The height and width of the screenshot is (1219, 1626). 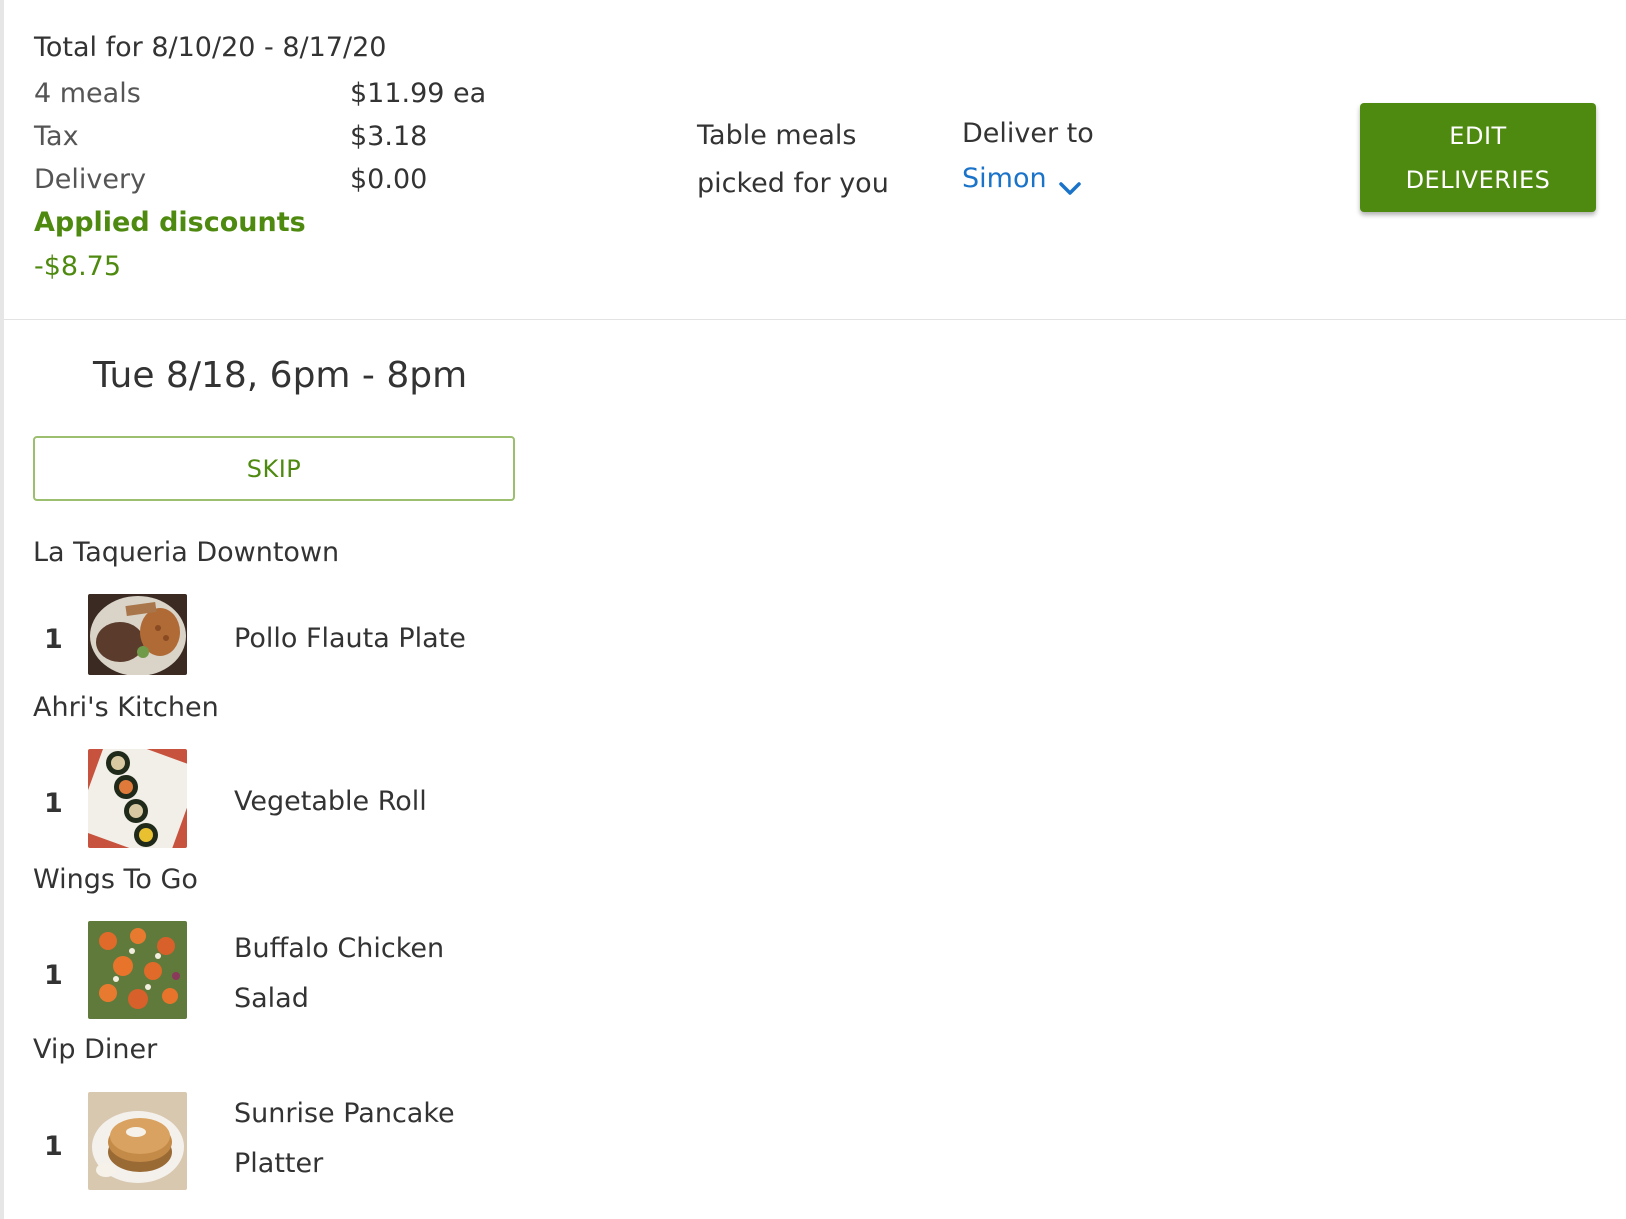 I want to click on delivery-fee-value: $0.00, so click(x=389, y=179).